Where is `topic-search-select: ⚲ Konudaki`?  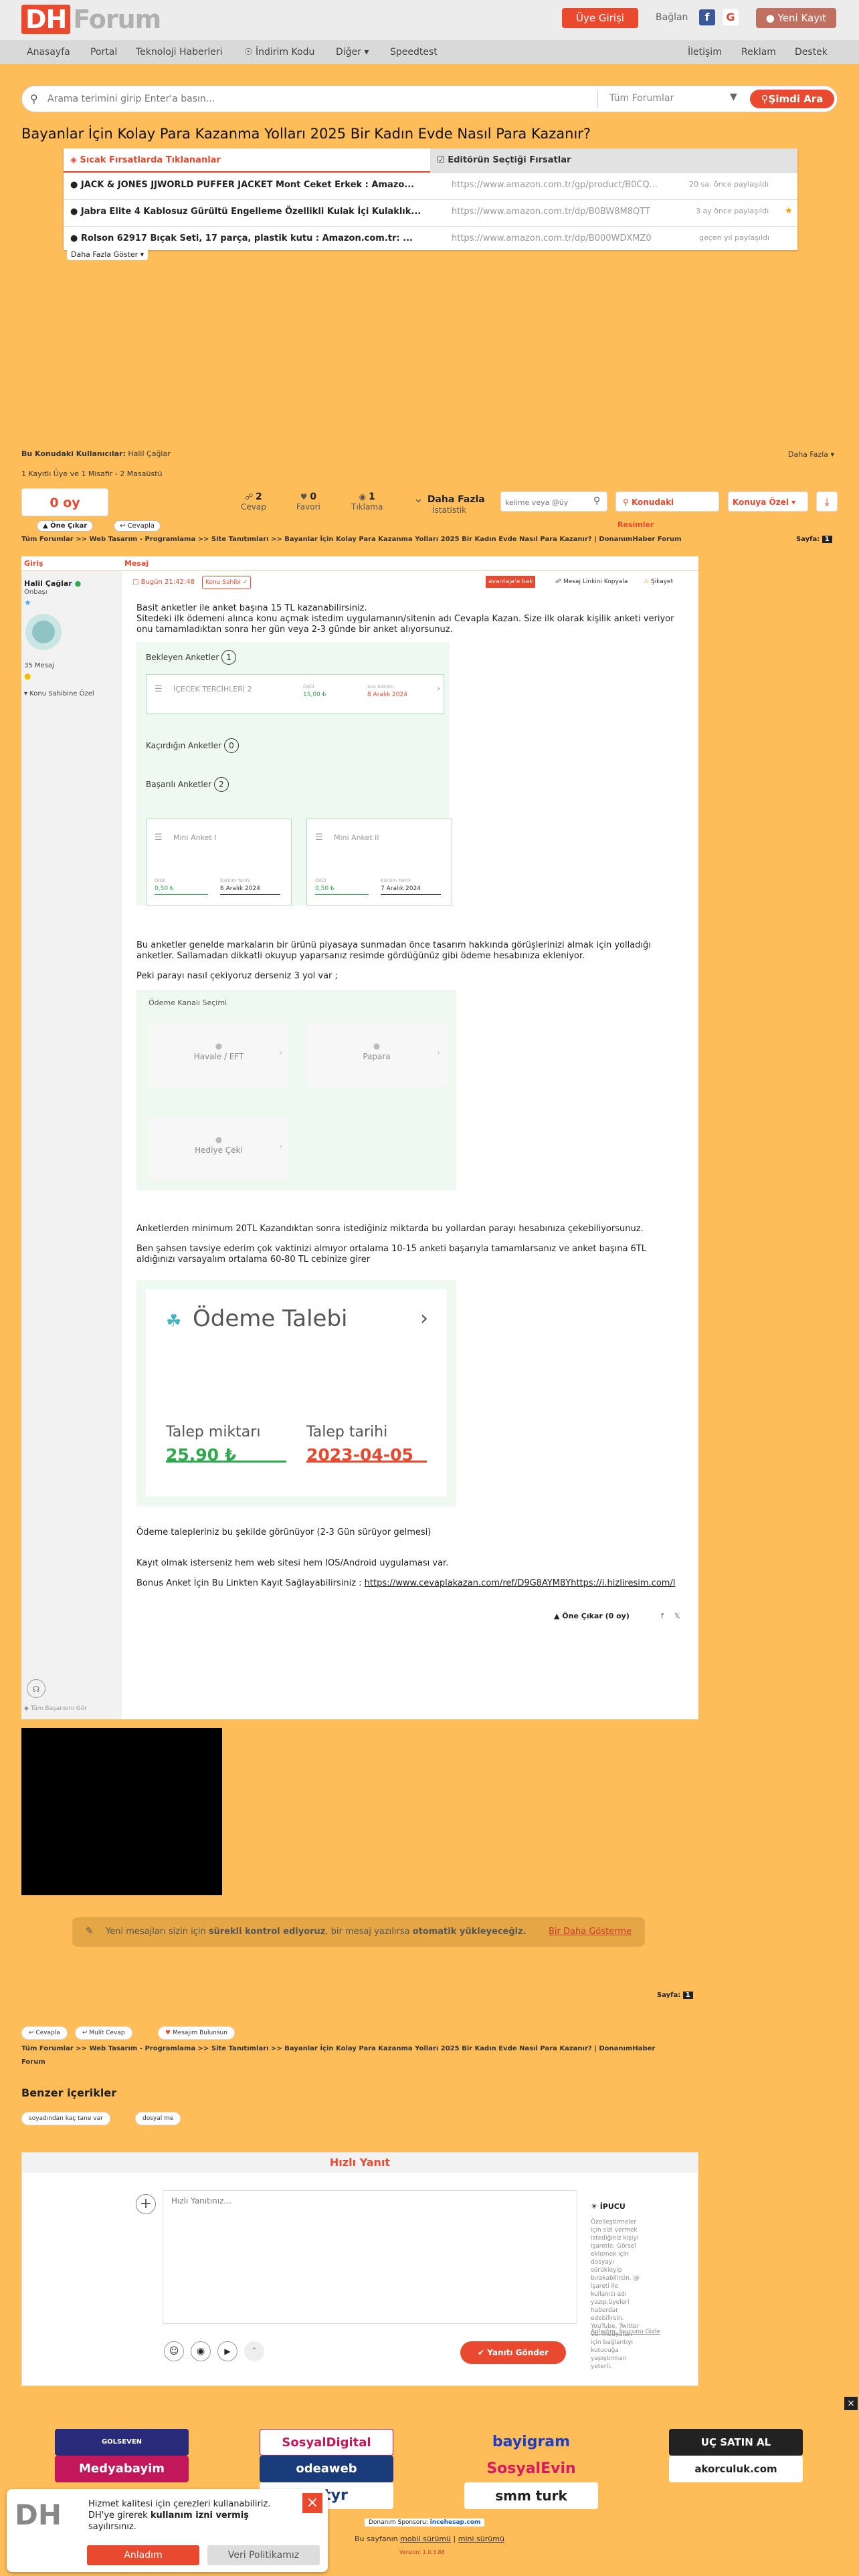 topic-search-select: ⚲ Konudaki is located at coordinates (667, 502).